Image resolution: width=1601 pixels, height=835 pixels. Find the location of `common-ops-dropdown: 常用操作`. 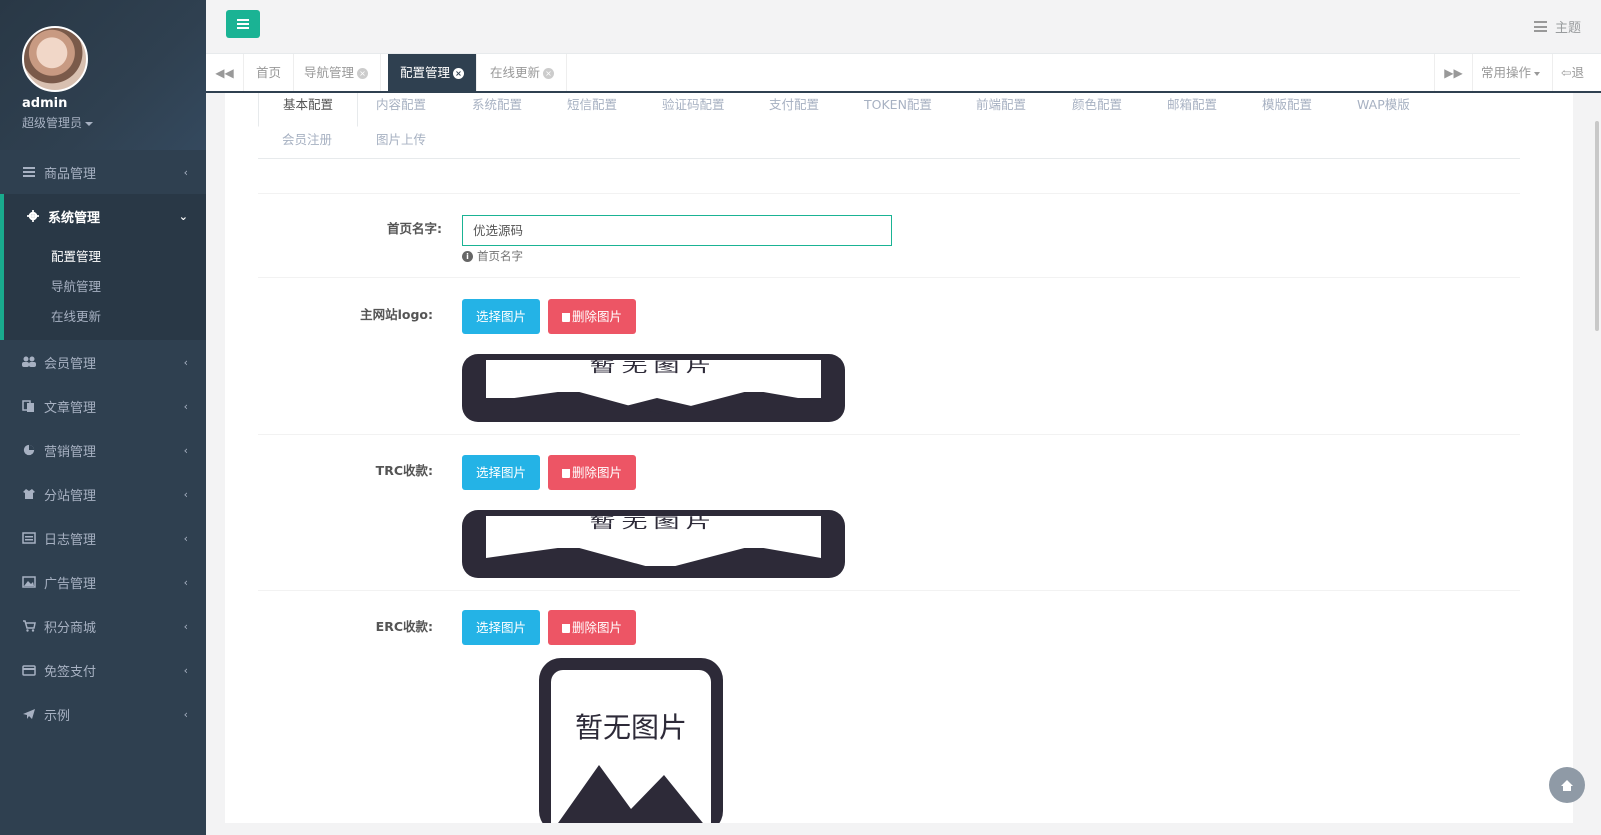

common-ops-dropdown: 常用操作 is located at coordinates (1510, 72).